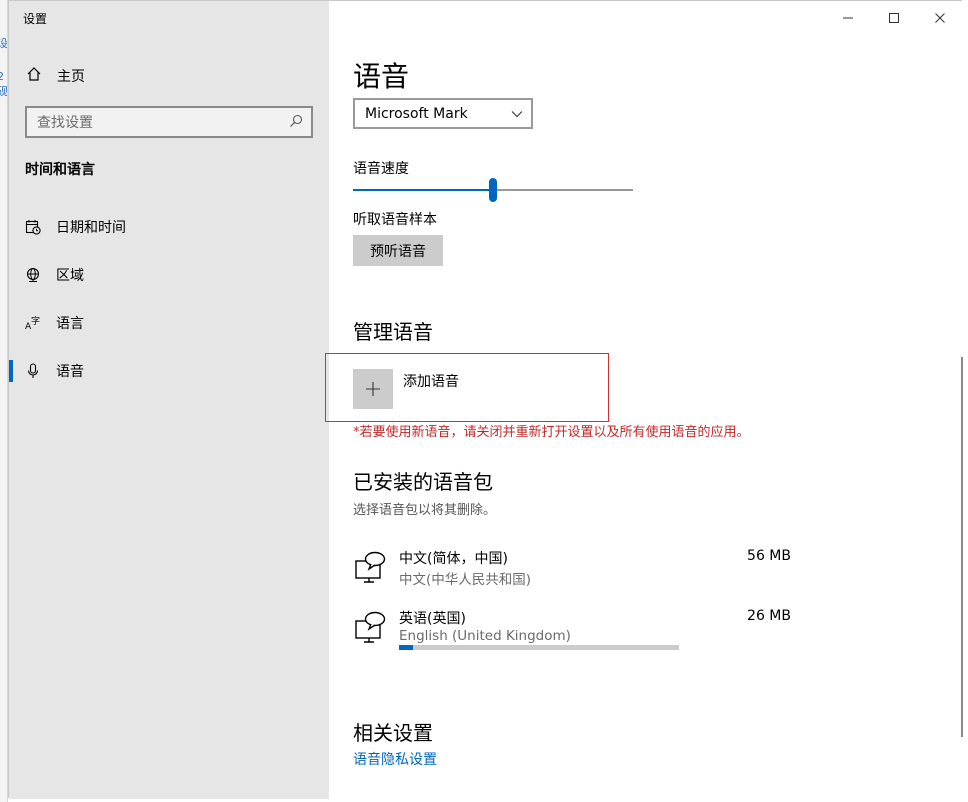 This screenshot has height=802, width=968. Describe the element at coordinates (539, 647) in the screenshot. I see `download-progress-bar` at that location.